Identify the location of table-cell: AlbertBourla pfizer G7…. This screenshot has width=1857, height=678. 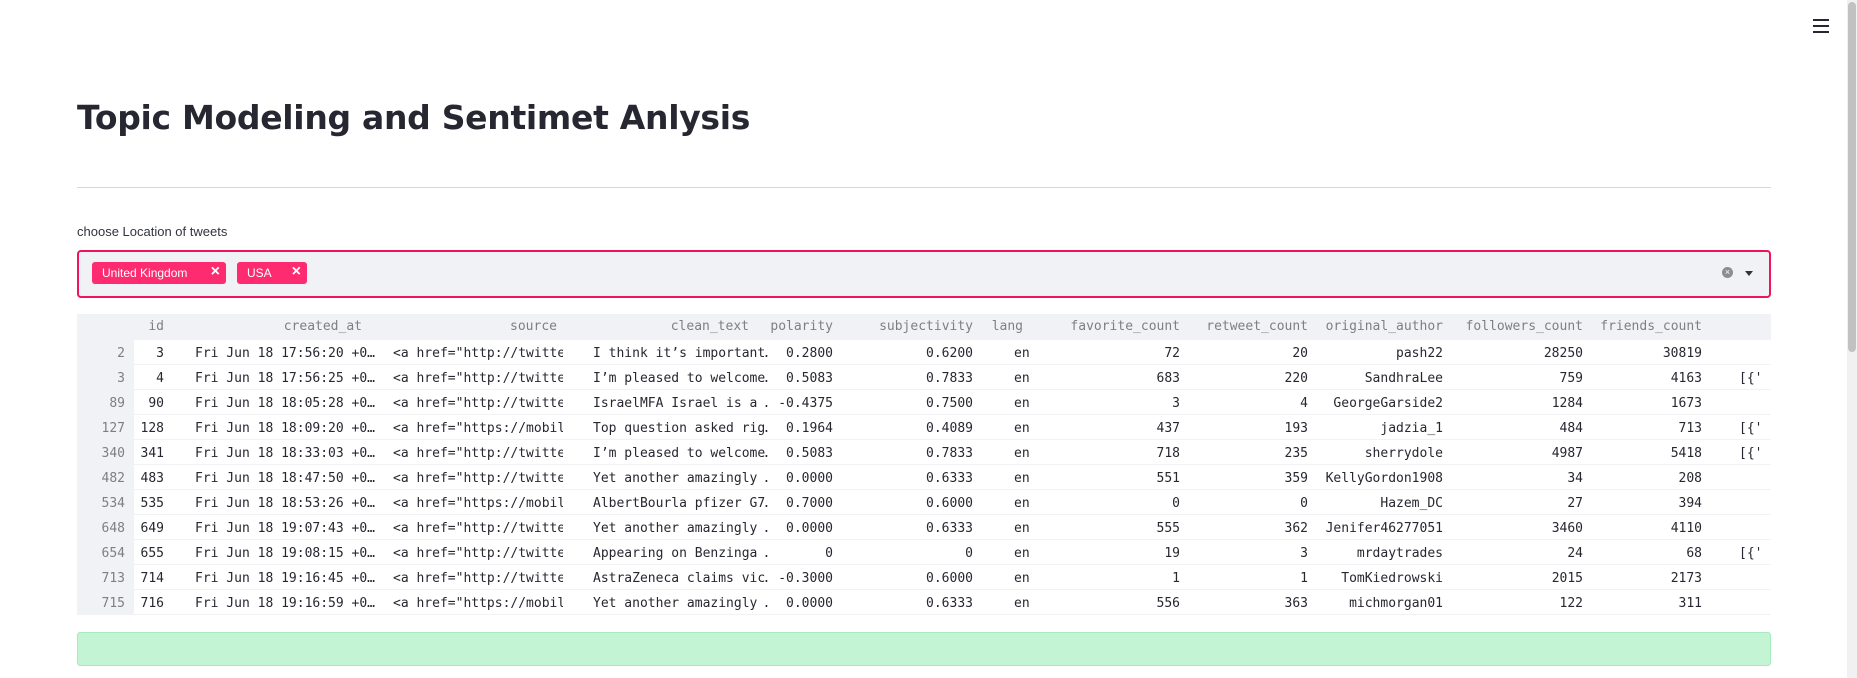
(680, 503).